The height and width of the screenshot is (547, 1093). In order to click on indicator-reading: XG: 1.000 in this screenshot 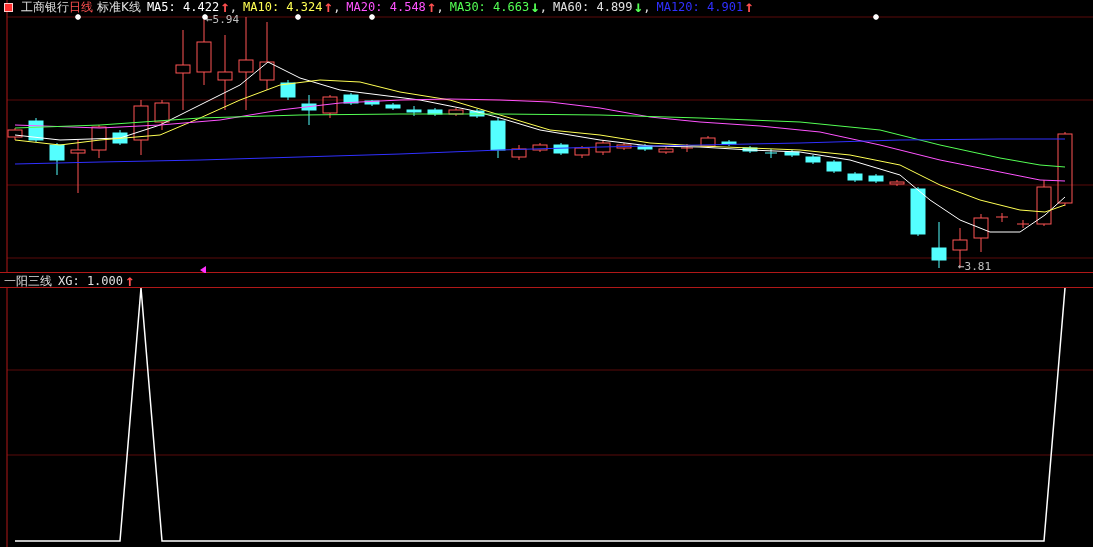, I will do `click(91, 281)`.